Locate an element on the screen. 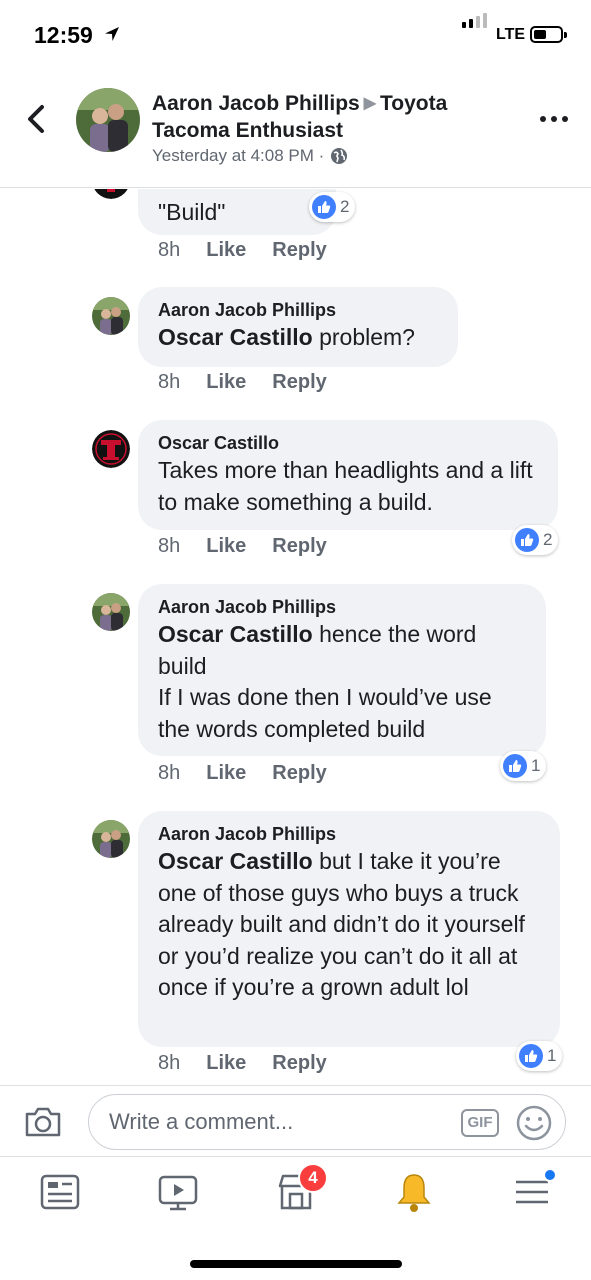 This screenshot has width=591, height=1280. post-timestamp: Yesterday at 4:08 PM · is located at coordinates (238, 156).